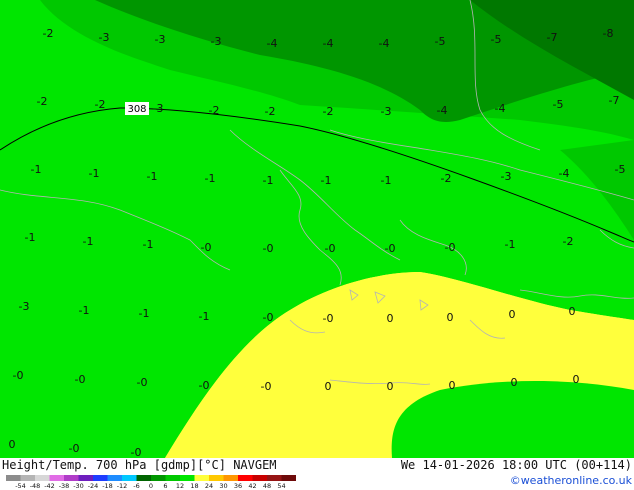  Describe the element at coordinates (93, 485) in the screenshot. I see `color-scale-tick-label: -24` at that location.